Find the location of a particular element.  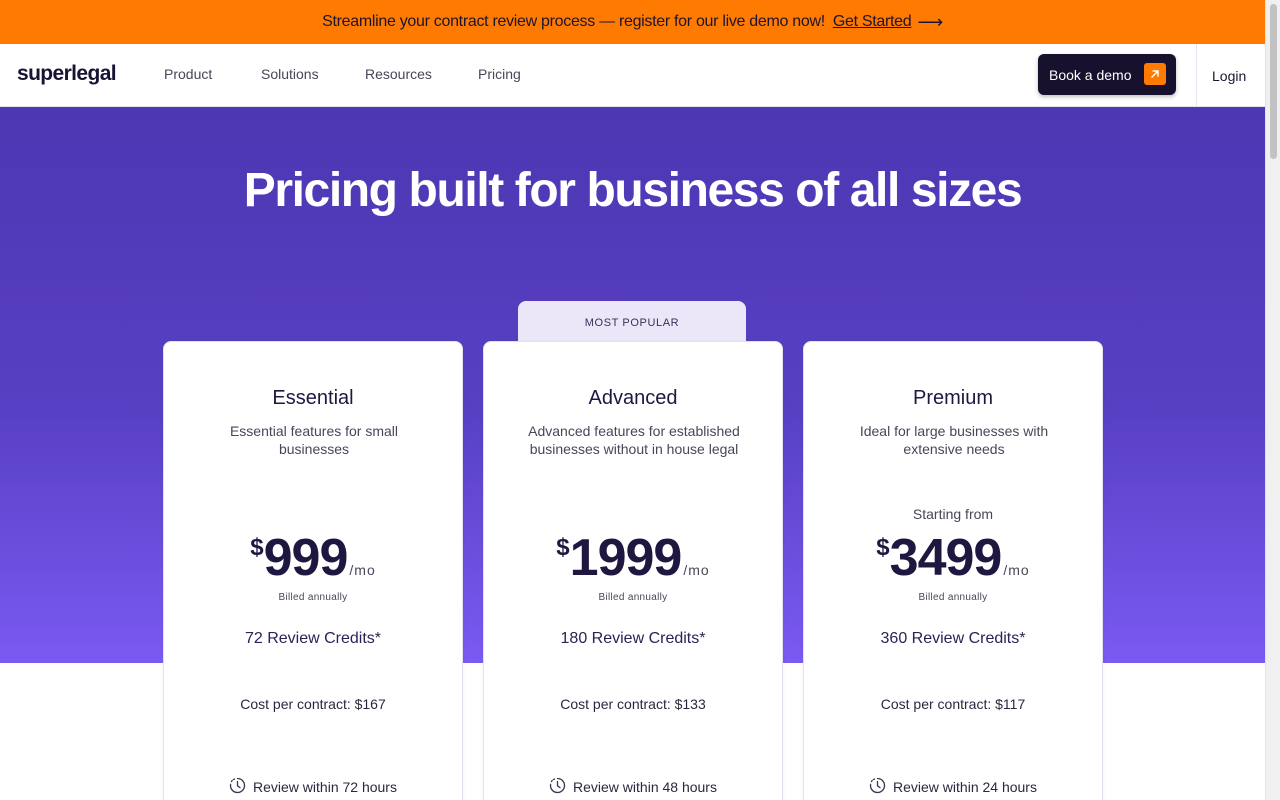

logo: superlegal is located at coordinates (67, 74).